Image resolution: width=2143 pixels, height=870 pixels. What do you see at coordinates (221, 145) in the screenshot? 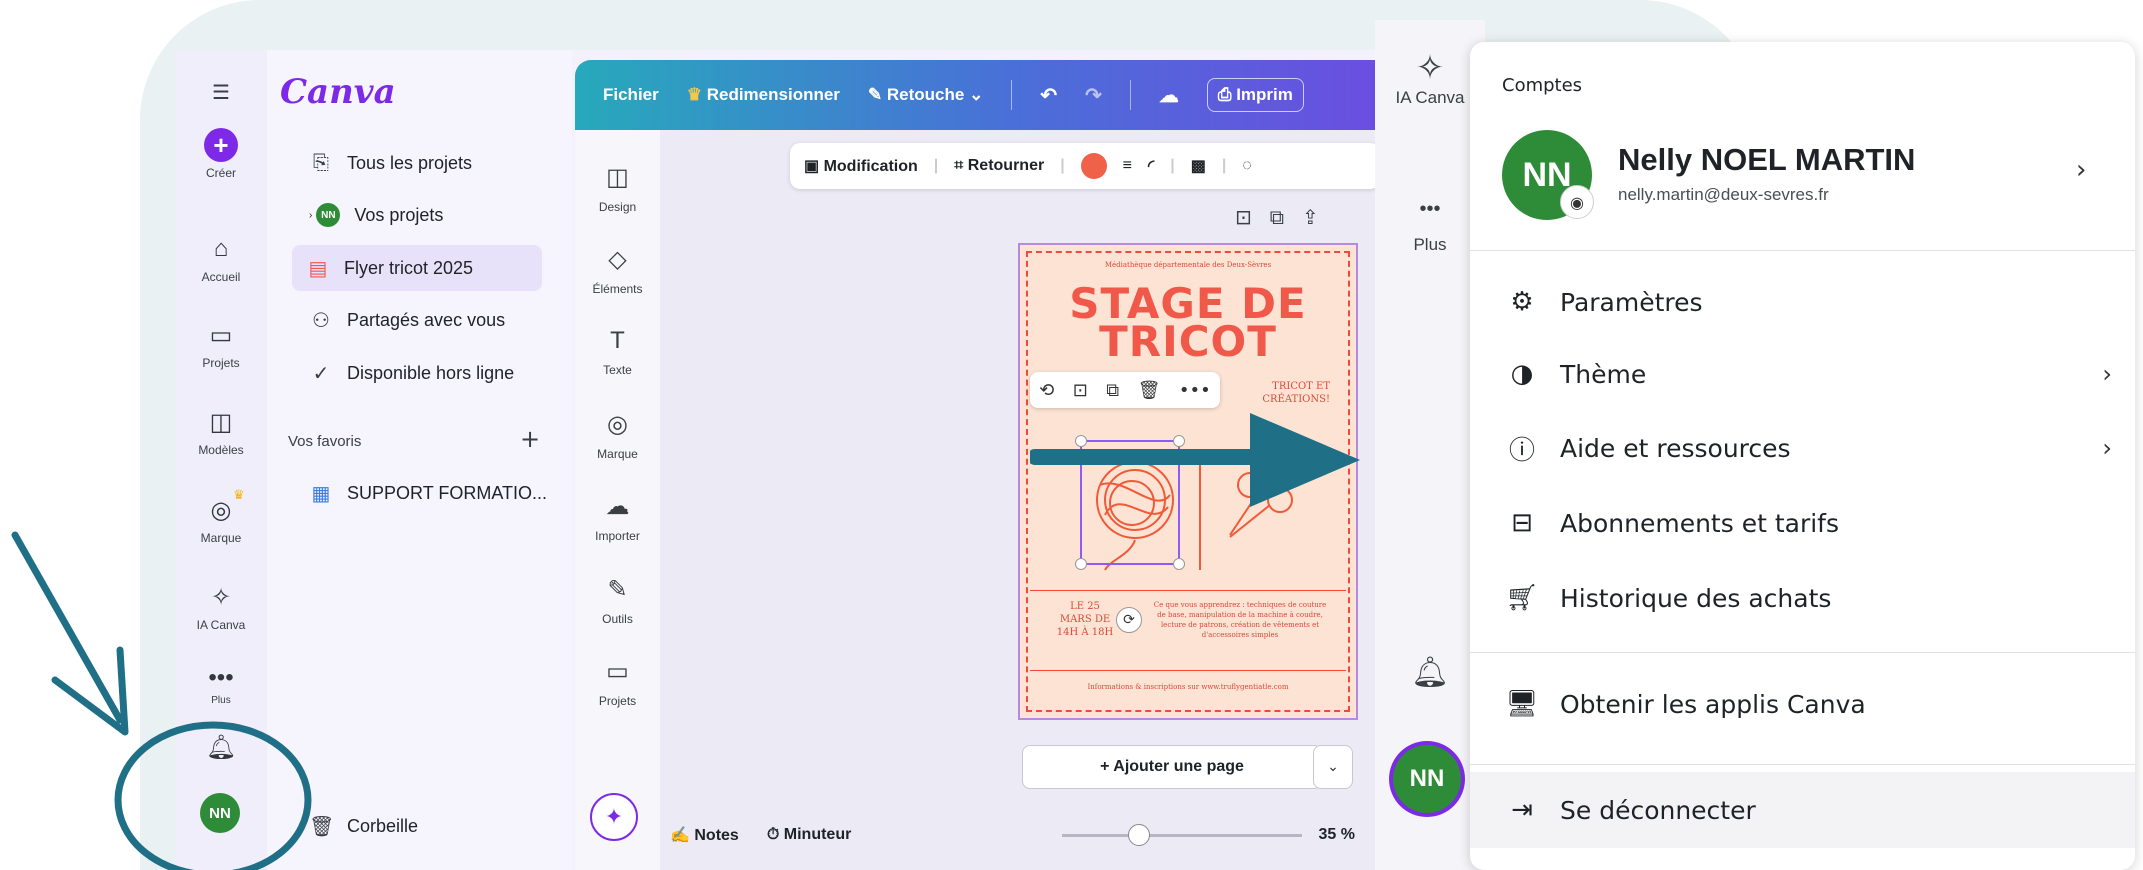
I see `plus-icon: +` at bounding box center [221, 145].